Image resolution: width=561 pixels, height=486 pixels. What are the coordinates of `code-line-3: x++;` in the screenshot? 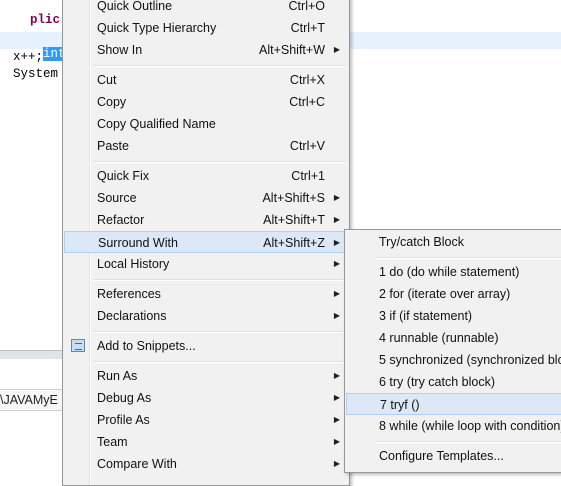 It's located at (28, 57).